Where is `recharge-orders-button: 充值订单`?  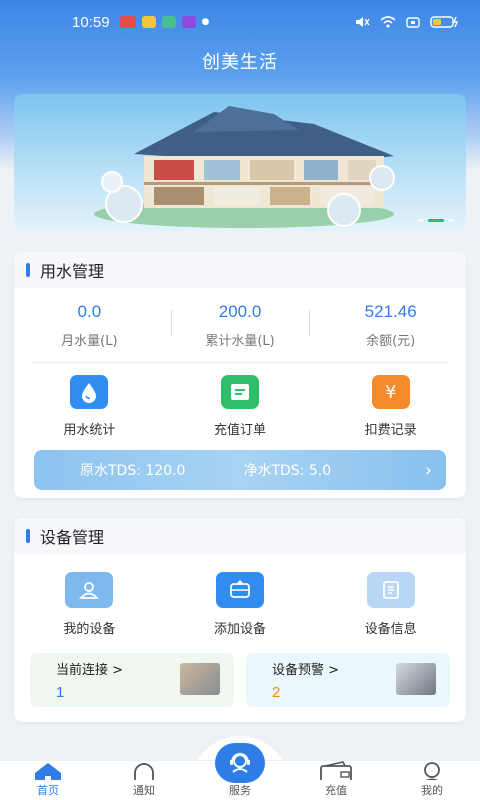 recharge-orders-button: 充值订单 is located at coordinates (240, 406).